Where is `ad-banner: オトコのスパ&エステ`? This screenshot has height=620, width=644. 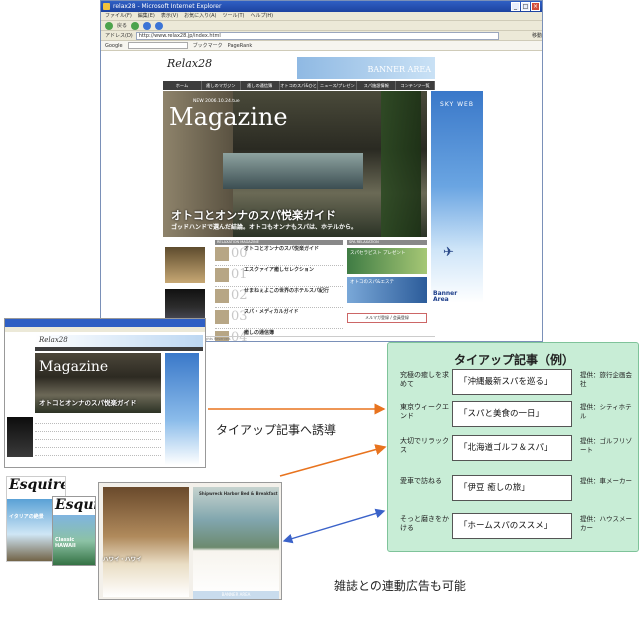 ad-banner: オトコのスパ&エステ is located at coordinates (387, 290).